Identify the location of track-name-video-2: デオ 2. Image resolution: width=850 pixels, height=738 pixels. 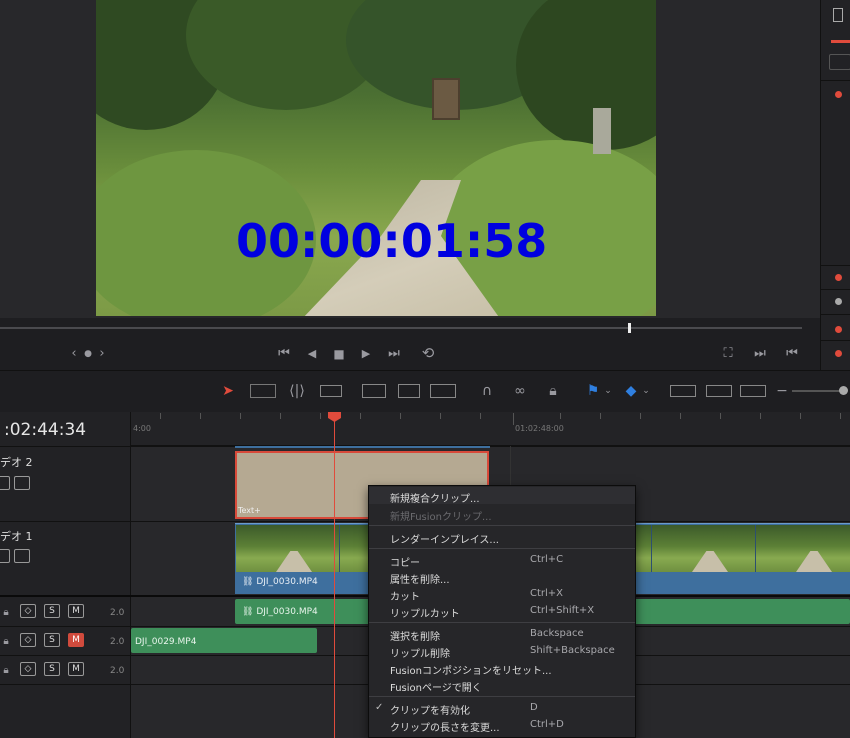
(16, 462).